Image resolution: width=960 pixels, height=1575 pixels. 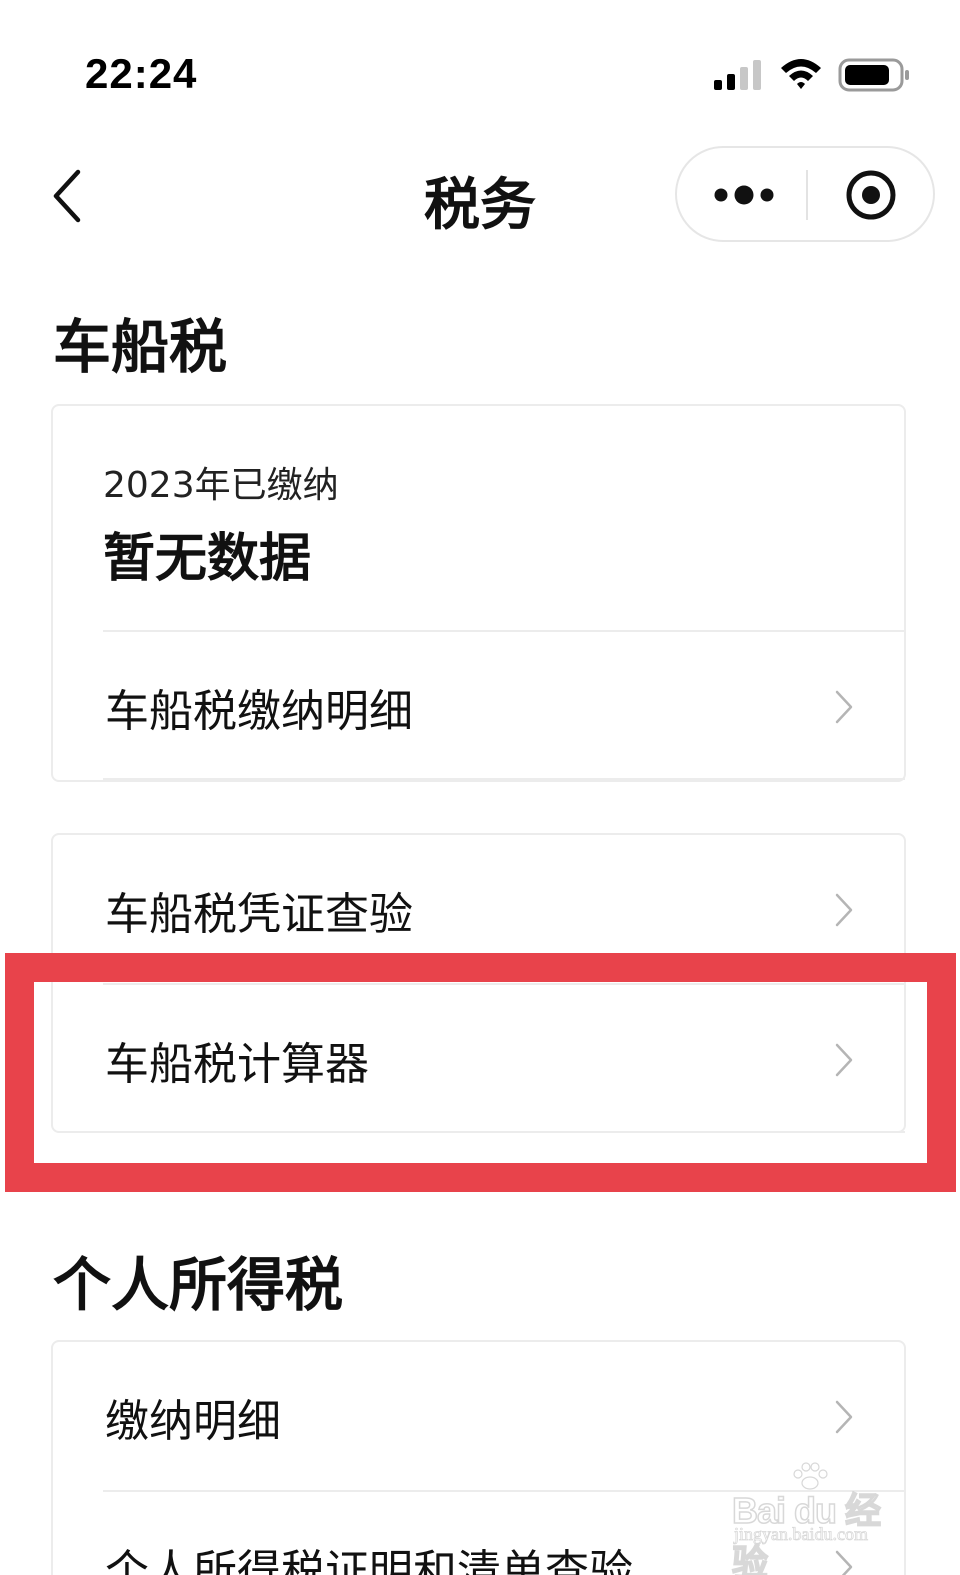 What do you see at coordinates (369, 1560) in the screenshot?
I see `row-label: 个人所得税证明和清单查验` at bounding box center [369, 1560].